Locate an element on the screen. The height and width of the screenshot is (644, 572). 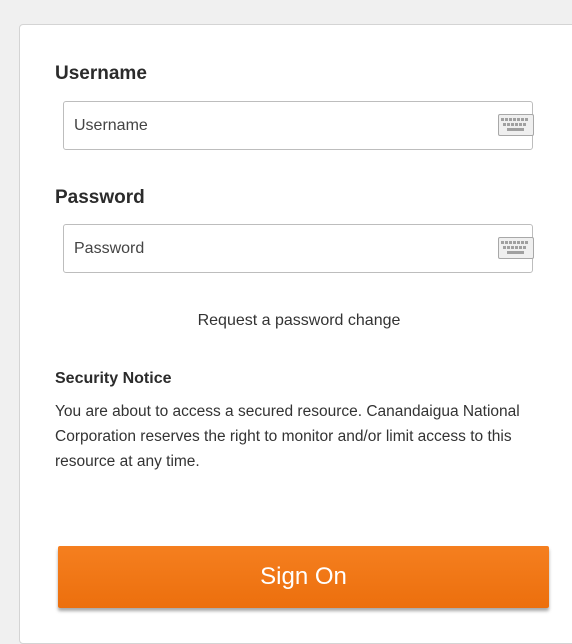
request-password-change-link: Request a password change is located at coordinates (296, 321).